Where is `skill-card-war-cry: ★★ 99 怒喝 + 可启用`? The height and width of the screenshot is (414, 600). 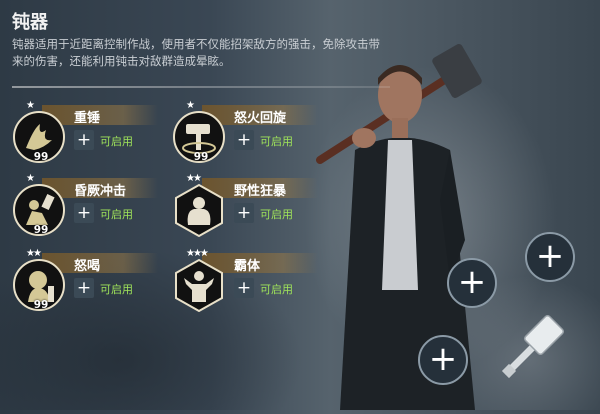 skill-card-war-cry: ★★ 99 怒喝 + 可启用 is located at coordinates (92, 281).